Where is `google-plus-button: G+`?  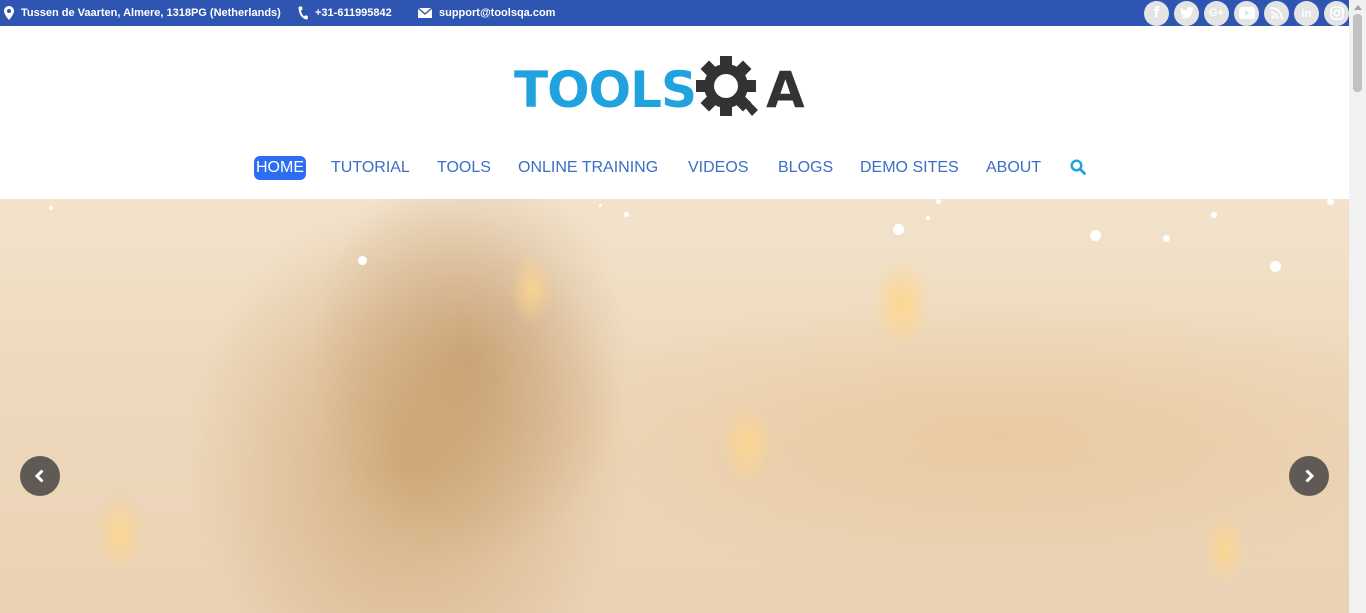
google-plus-button: G+ is located at coordinates (1216, 13).